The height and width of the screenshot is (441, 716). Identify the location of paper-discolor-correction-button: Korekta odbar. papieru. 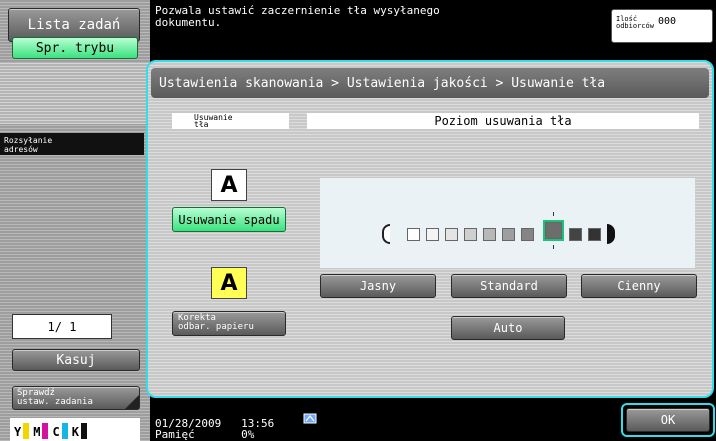
(229, 323).